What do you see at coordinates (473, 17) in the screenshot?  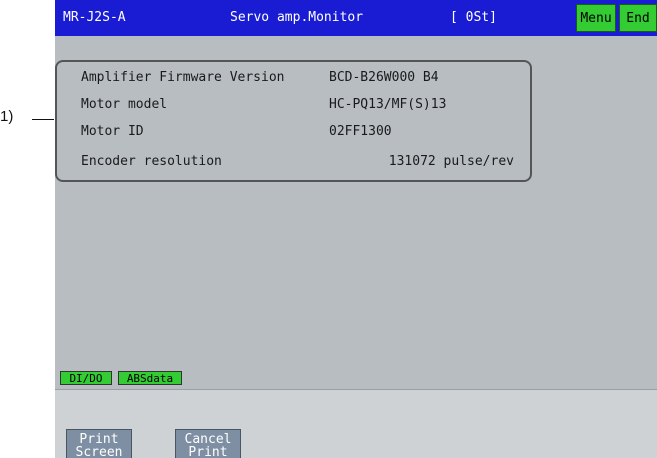 I see `station-status: [ 0St]` at bounding box center [473, 17].